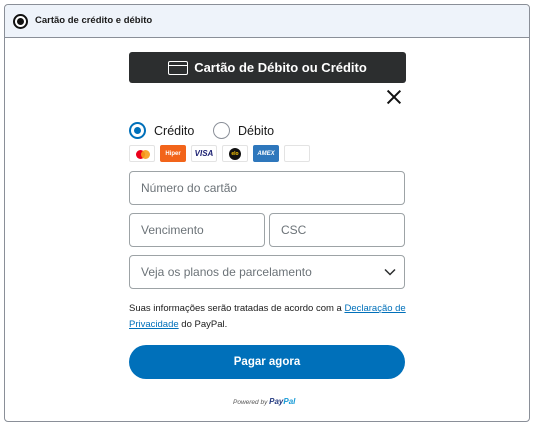 The image size is (540, 426). I want to click on paypal-logo-pay: Pay, so click(276, 401).